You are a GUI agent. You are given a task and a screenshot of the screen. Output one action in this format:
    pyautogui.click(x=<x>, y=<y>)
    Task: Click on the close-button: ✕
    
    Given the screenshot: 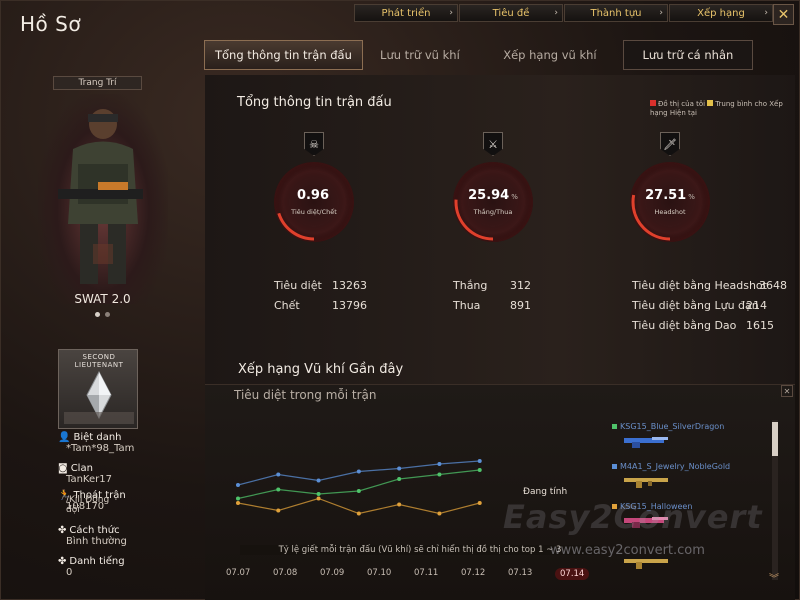 What is the action you would take?
    pyautogui.click(x=783, y=14)
    